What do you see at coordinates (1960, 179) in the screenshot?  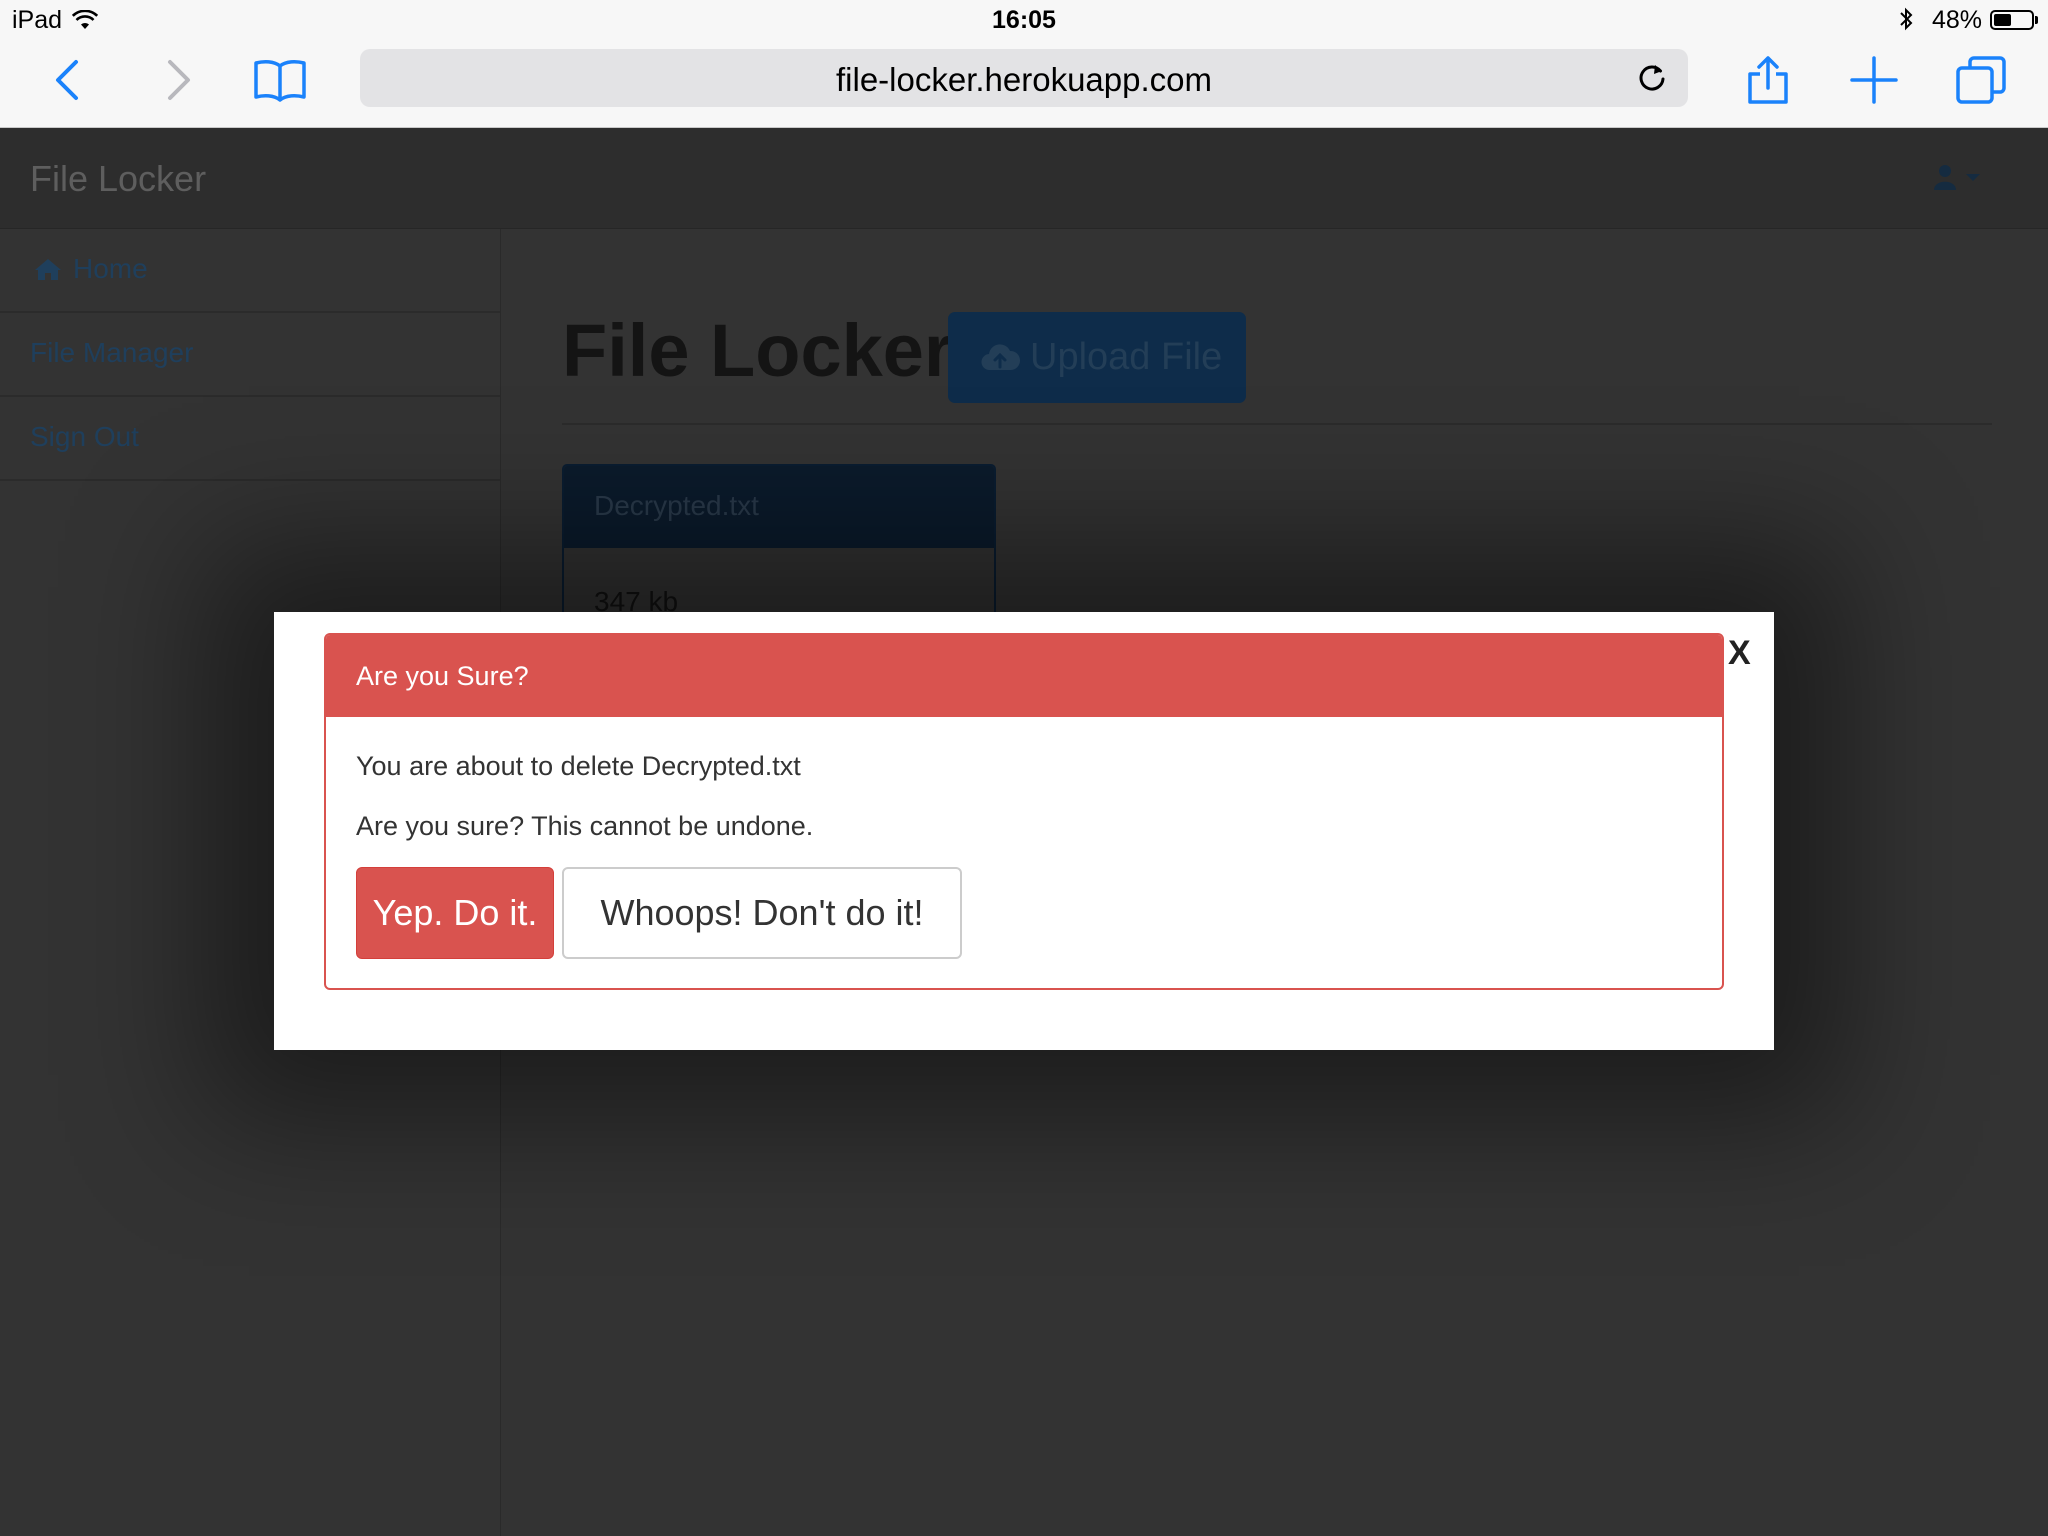 I see `user-menu-icon` at bounding box center [1960, 179].